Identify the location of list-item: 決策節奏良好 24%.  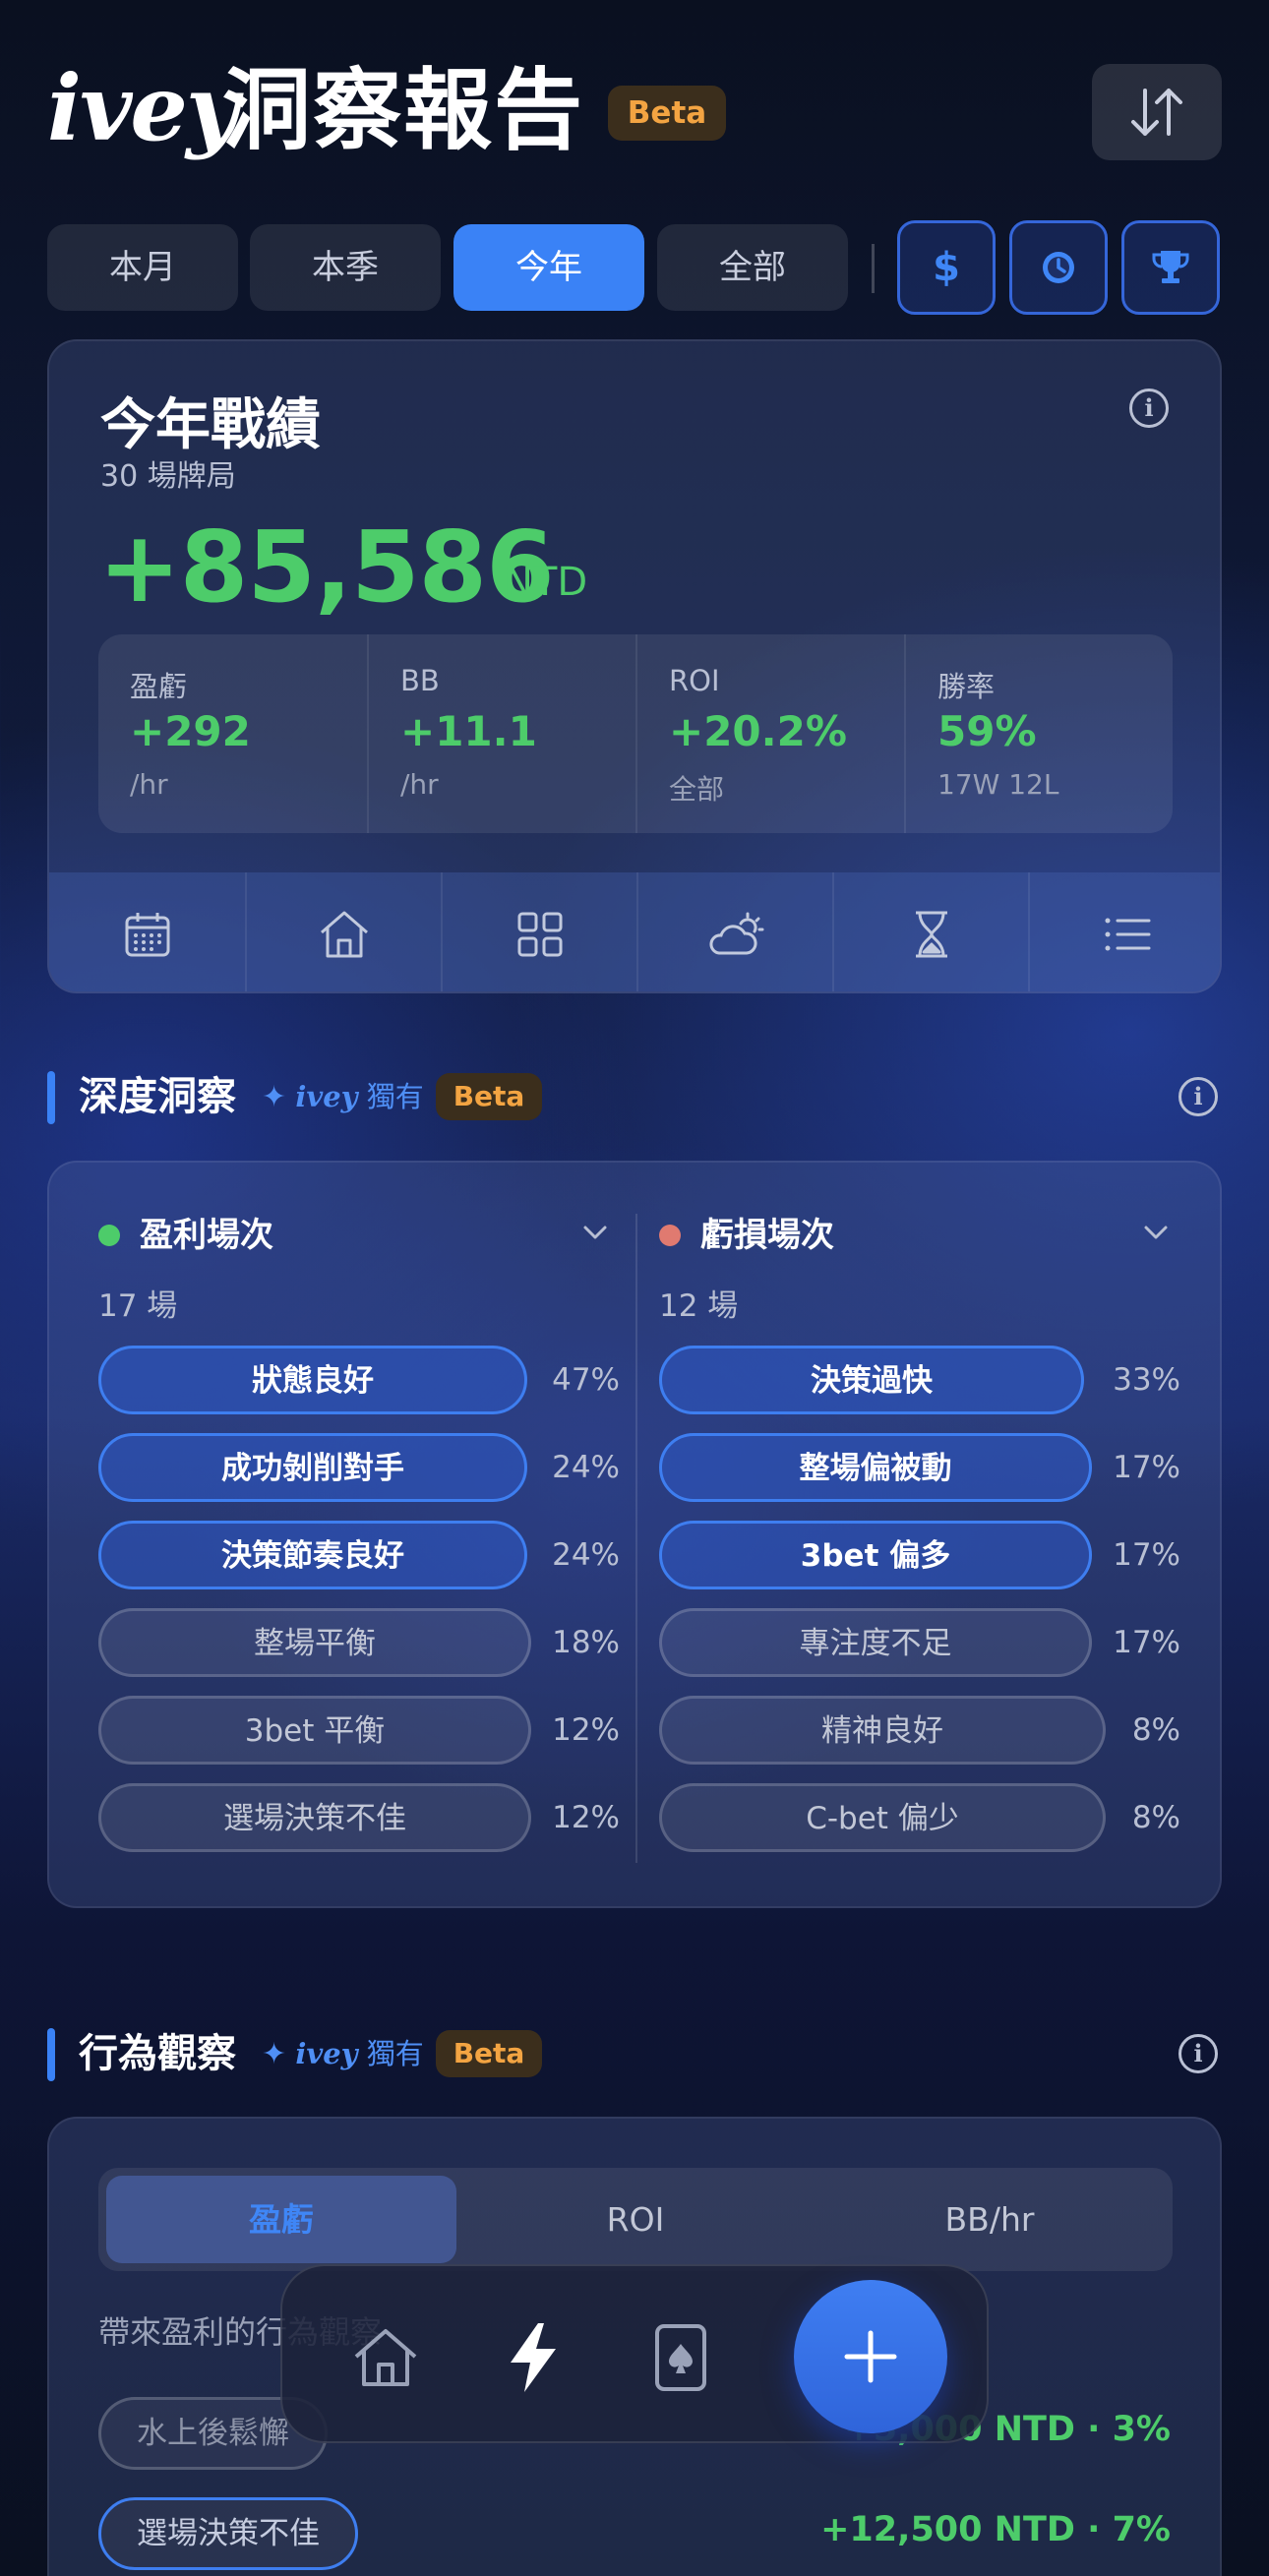
(359, 1556).